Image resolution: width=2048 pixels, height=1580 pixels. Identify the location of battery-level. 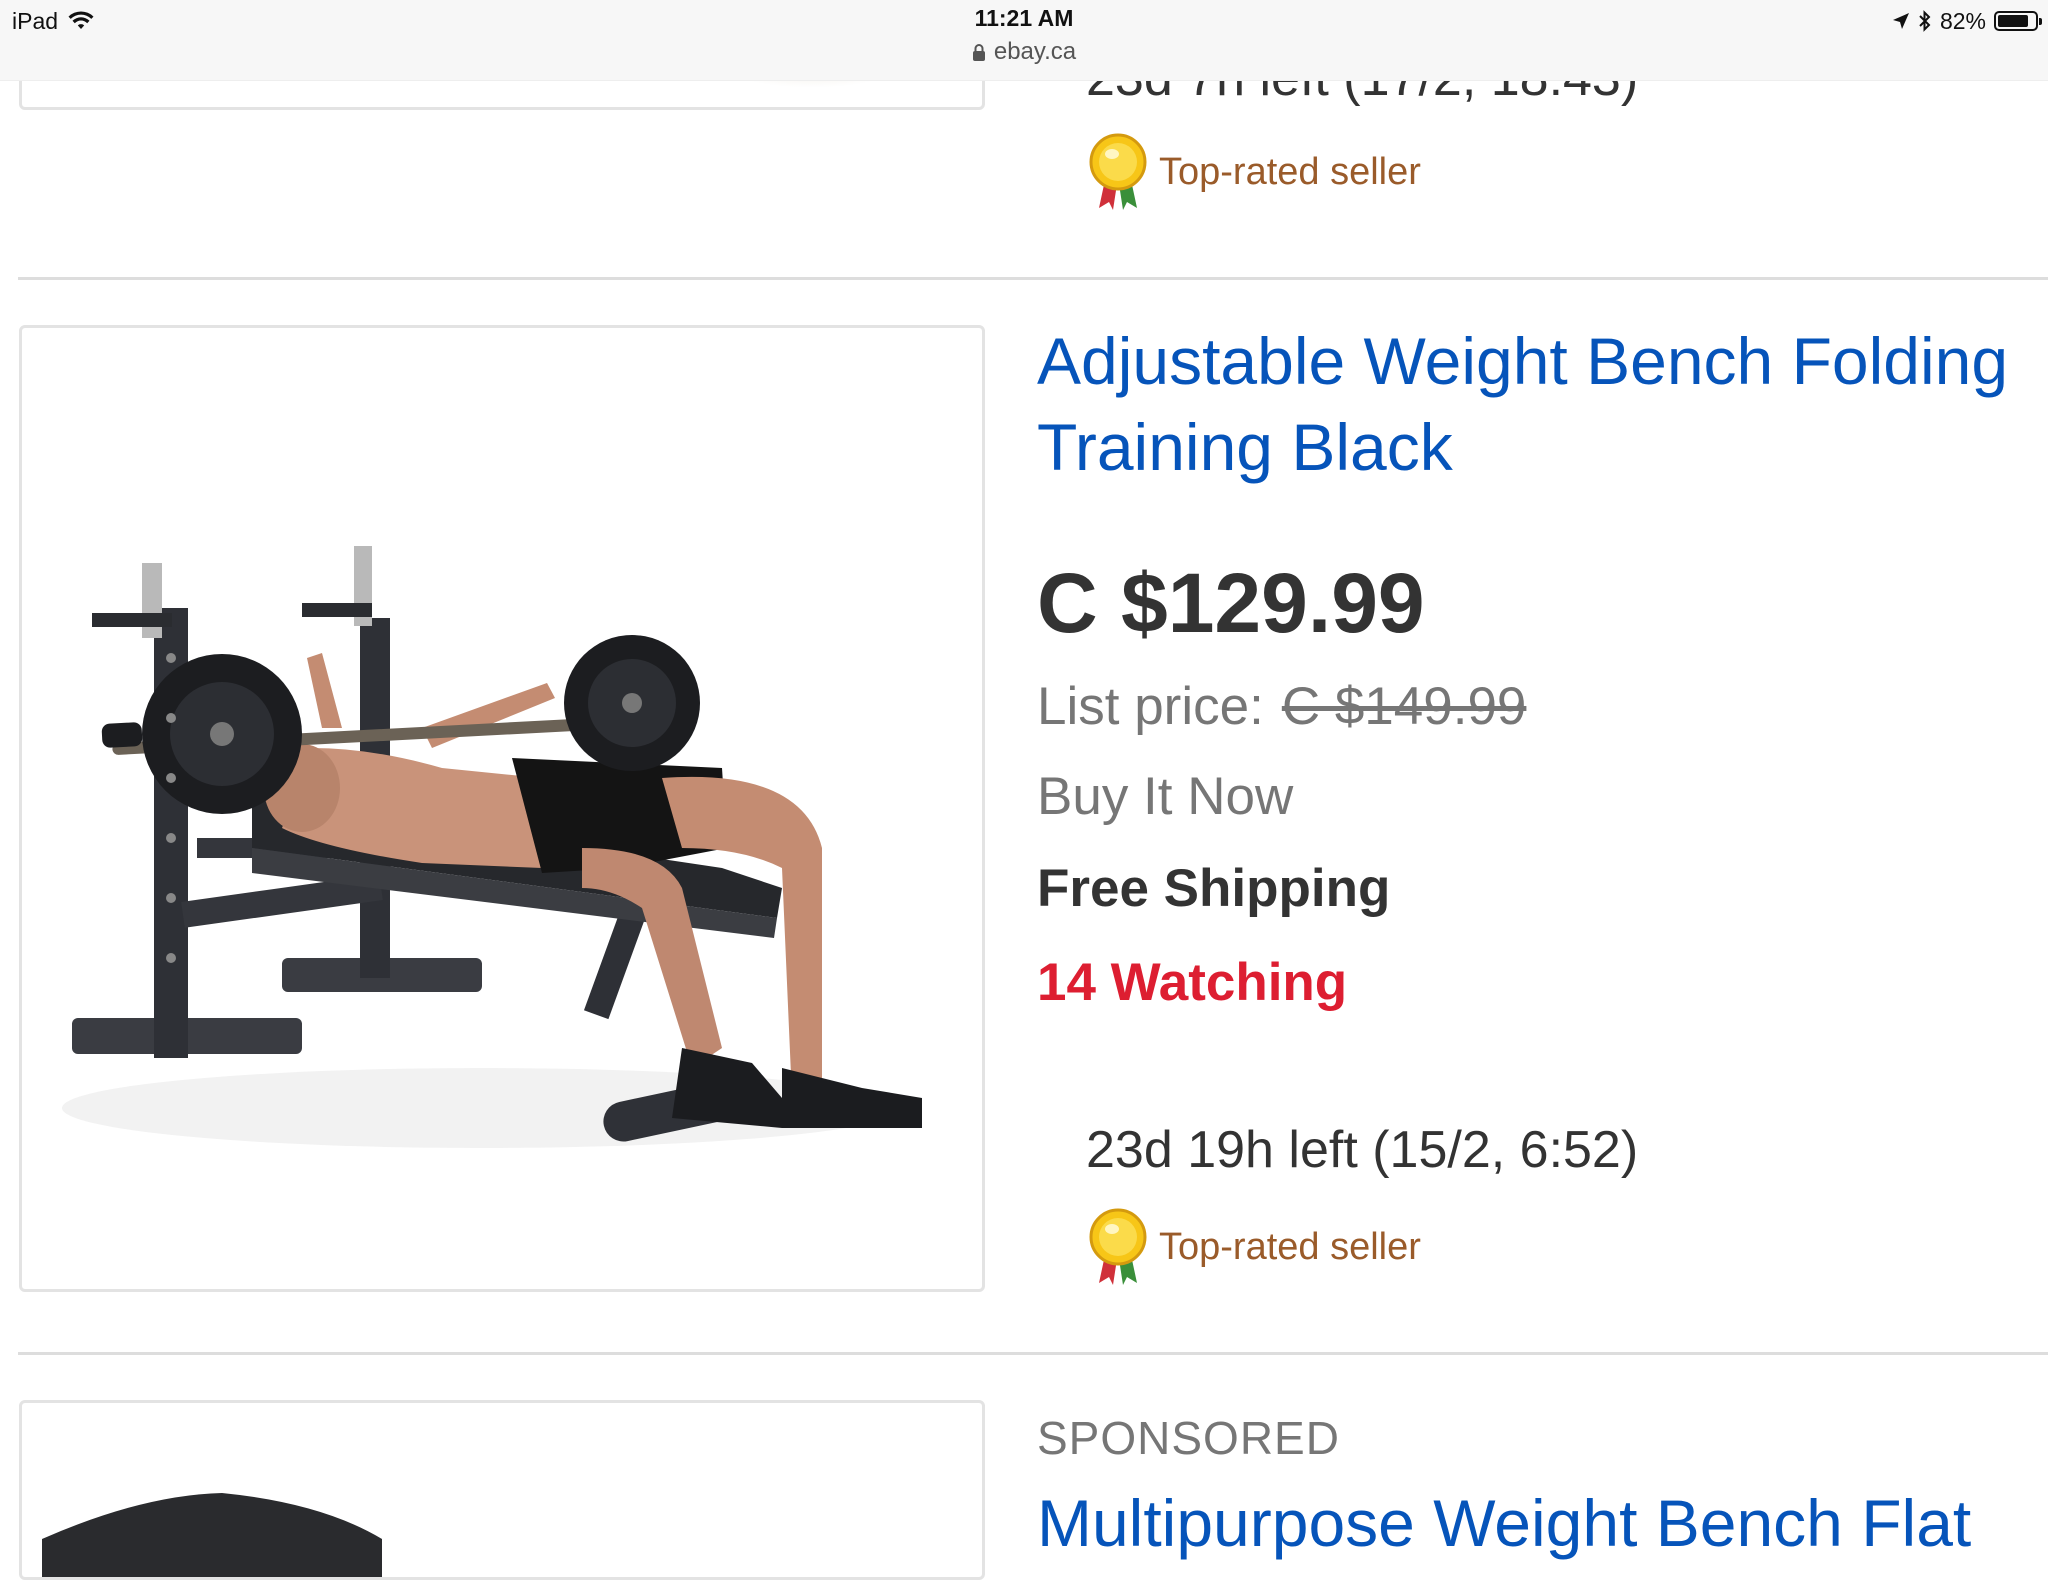
(2013, 21).